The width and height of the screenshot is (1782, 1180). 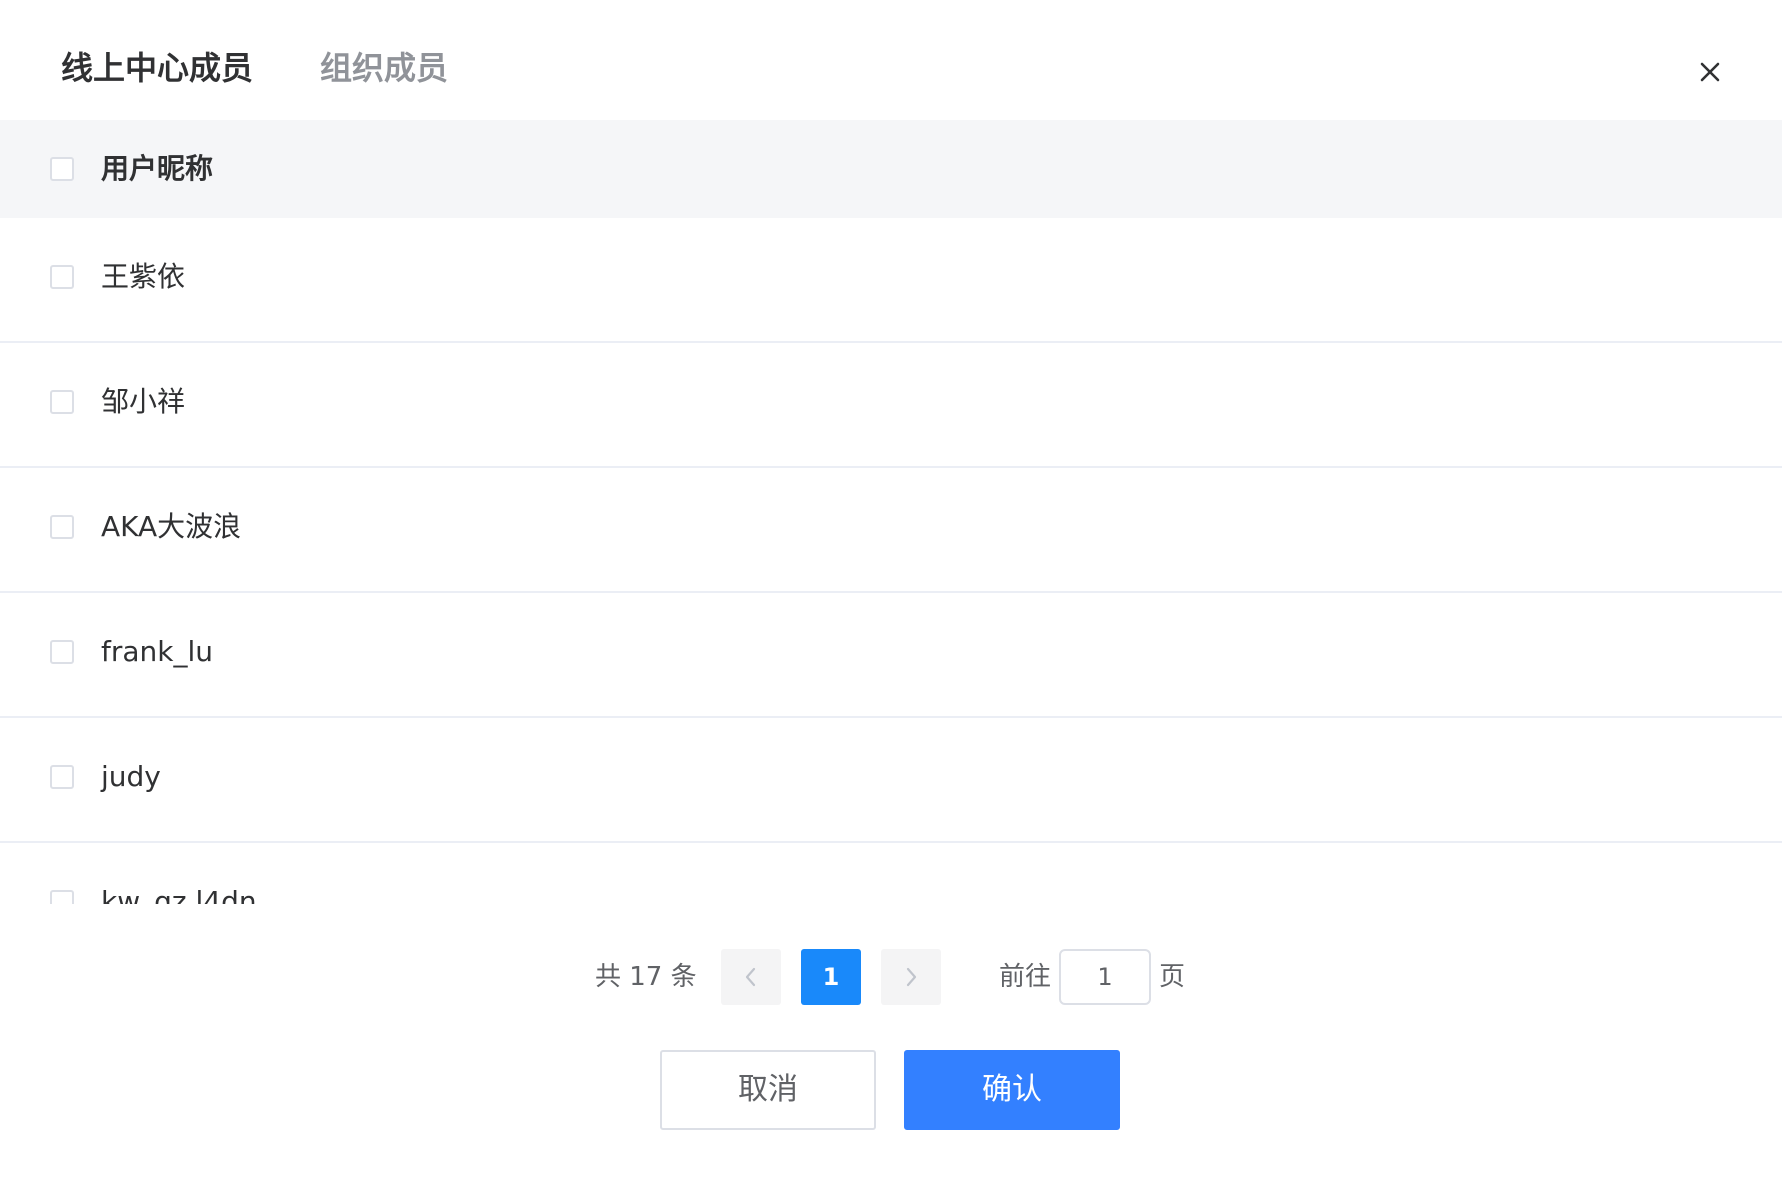 I want to click on table-row: AKA大波浪, so click(x=891, y=530).